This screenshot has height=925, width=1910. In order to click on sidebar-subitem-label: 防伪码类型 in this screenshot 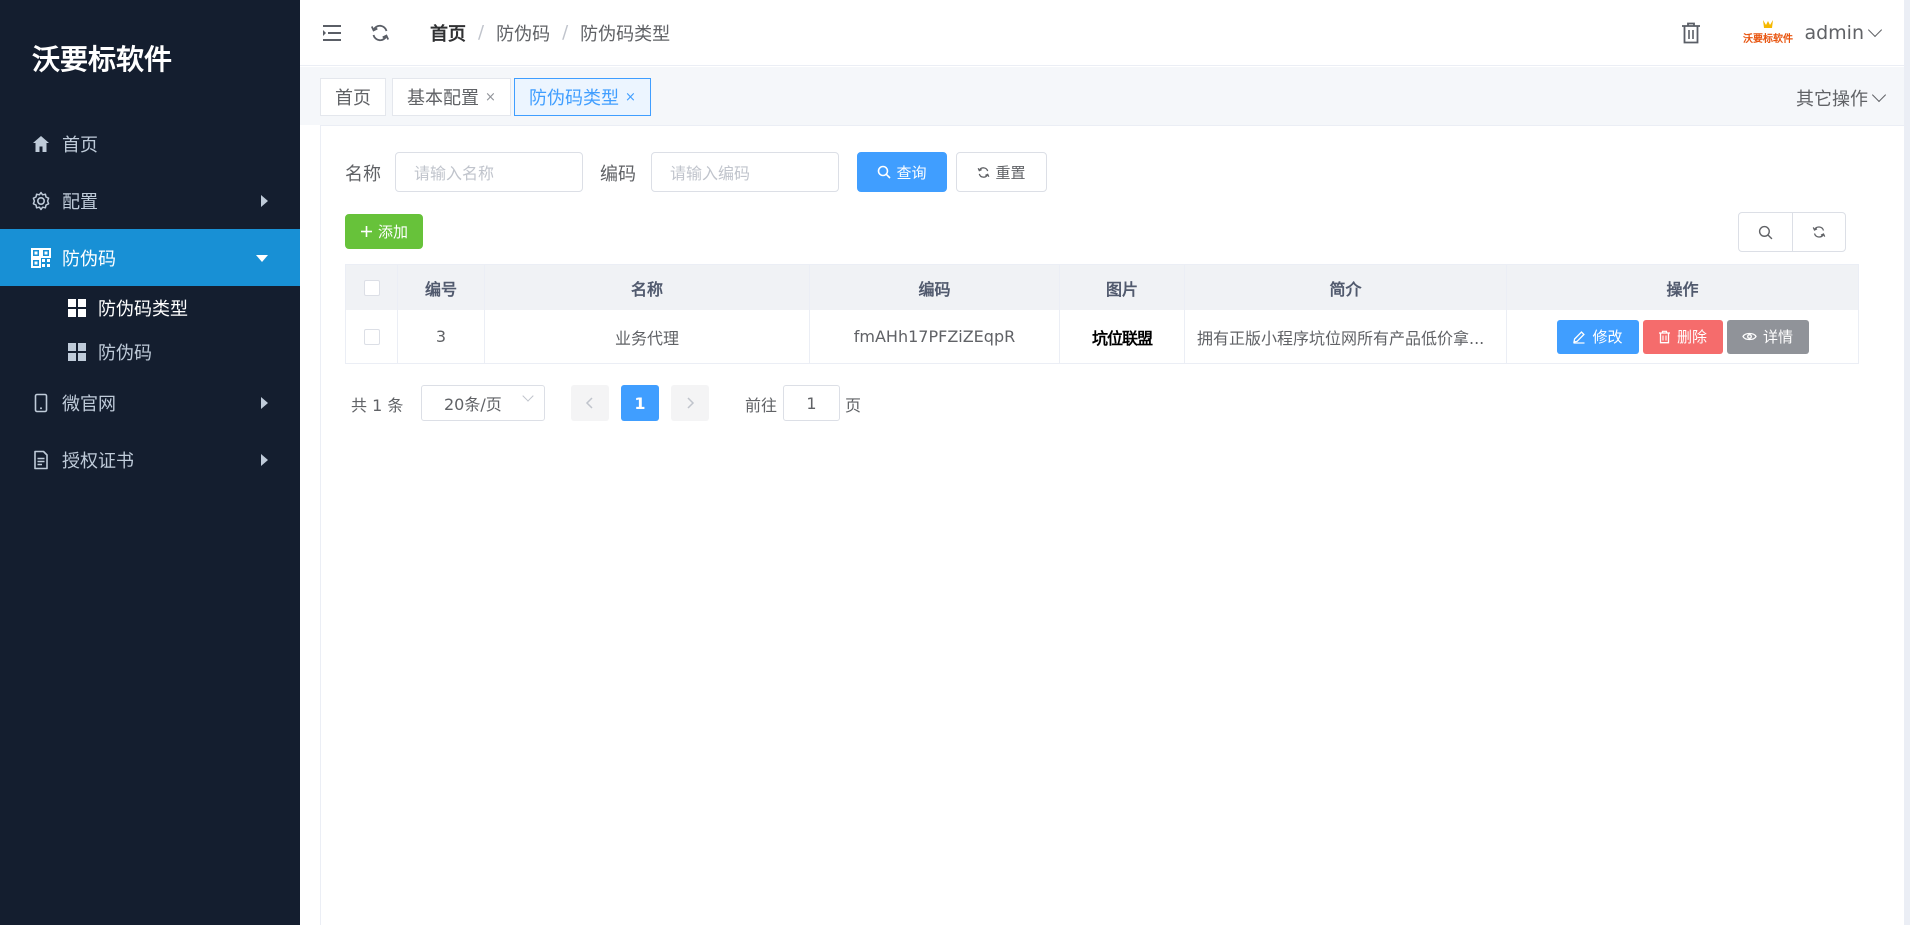, I will do `click(143, 309)`.